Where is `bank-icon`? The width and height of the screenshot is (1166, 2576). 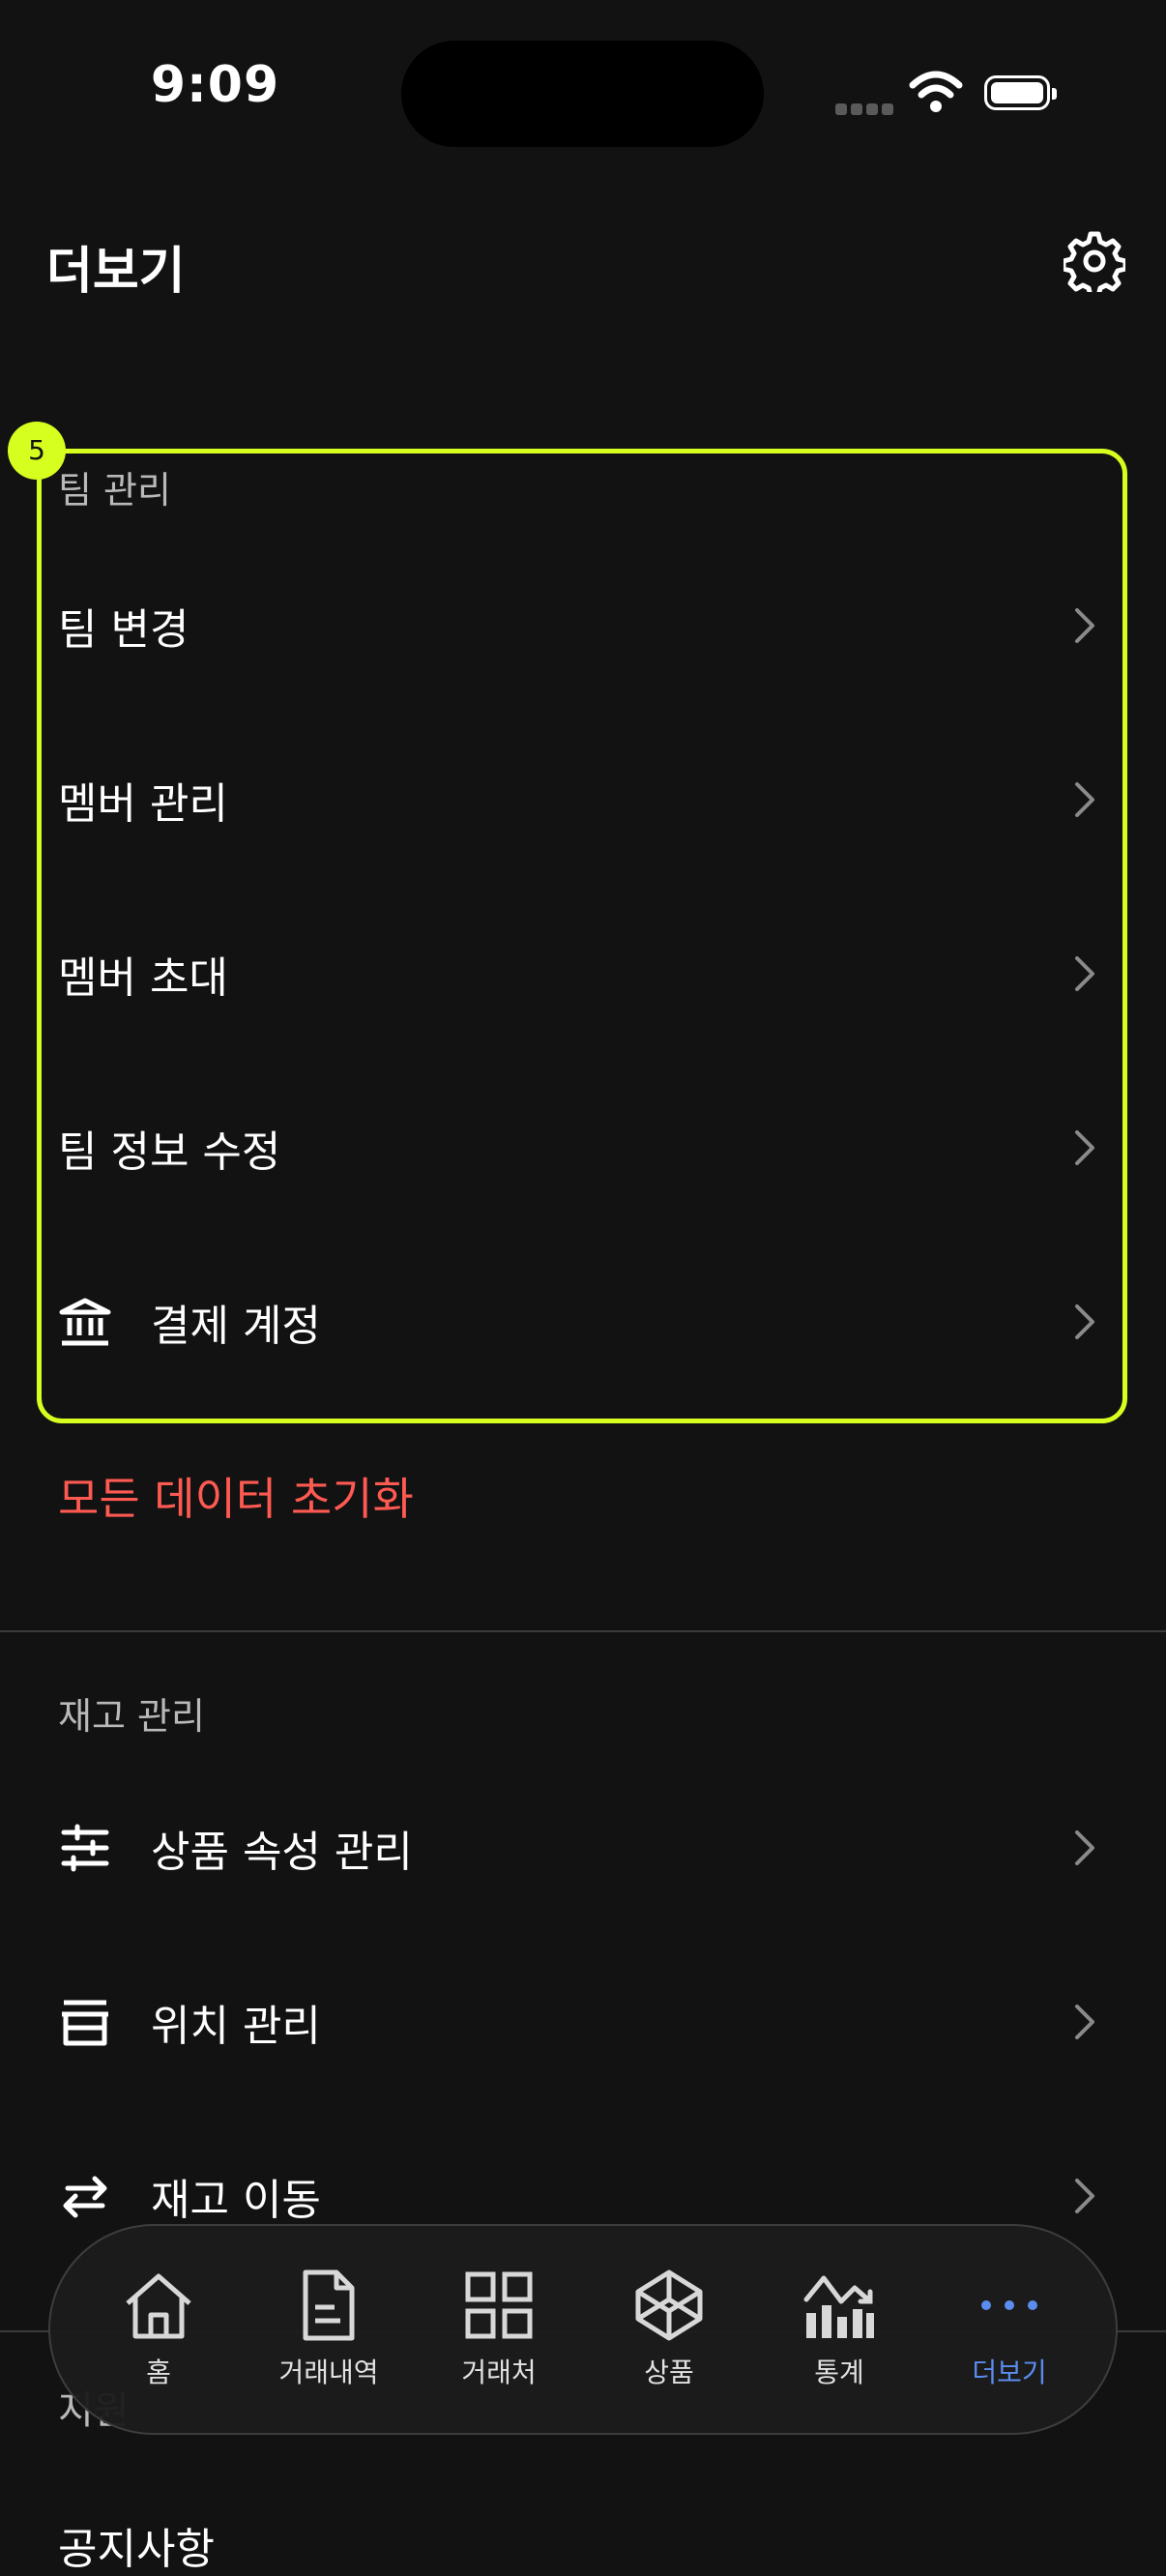 bank-icon is located at coordinates (85, 1322).